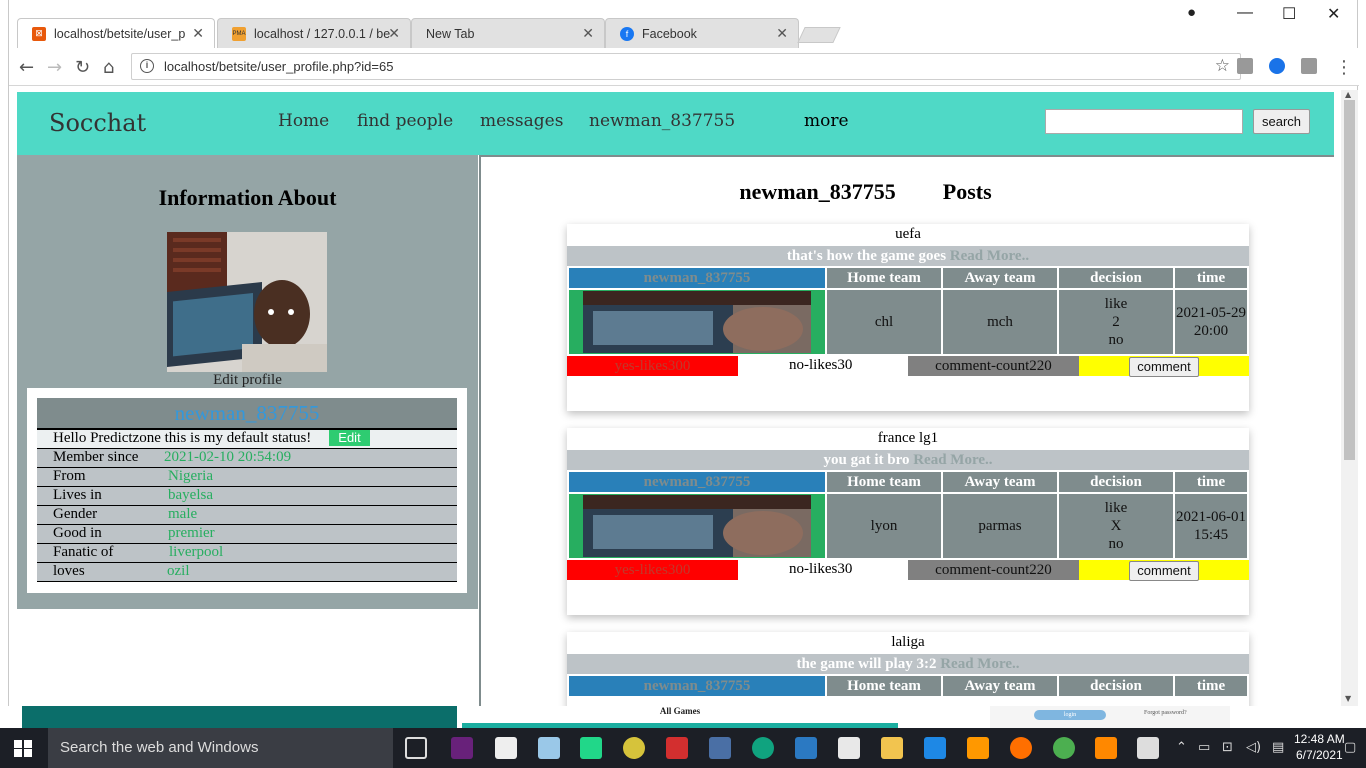  I want to click on network-icon: ⊡, so click(1227, 747).